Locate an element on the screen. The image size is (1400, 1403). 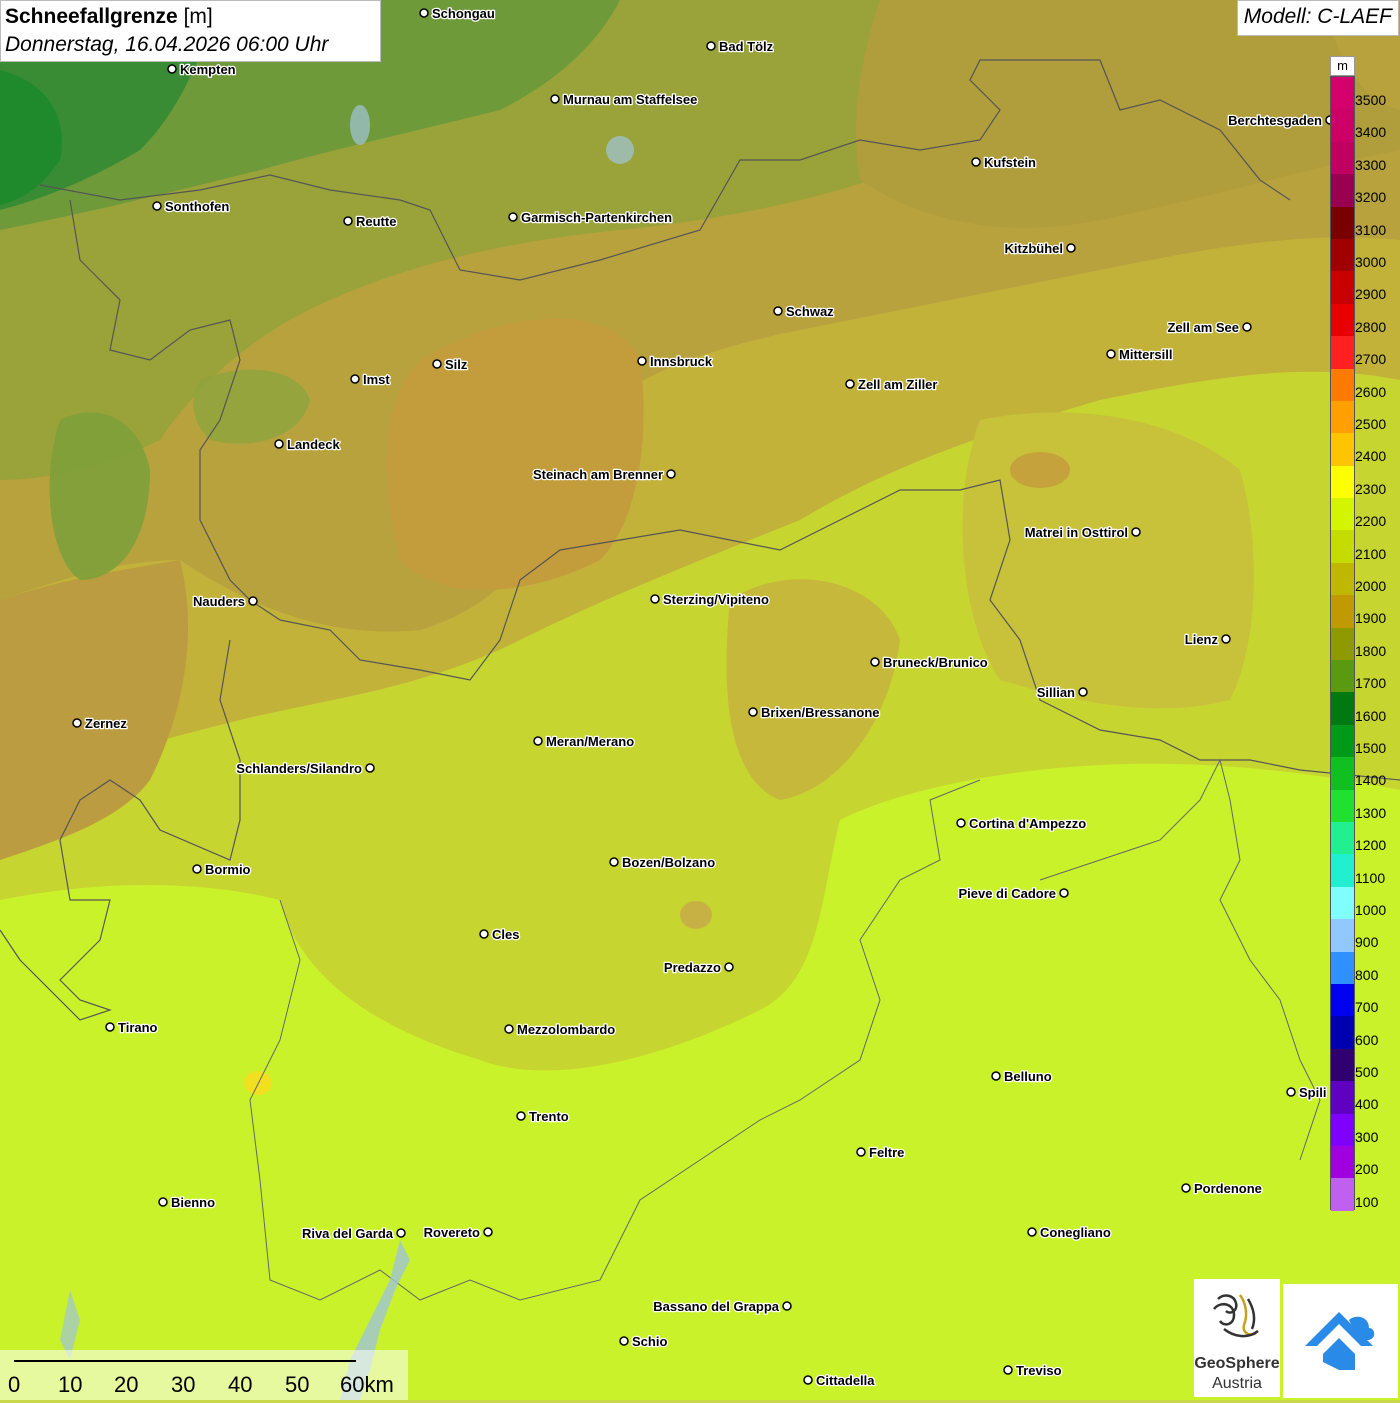
city-label: Rovereto is located at coordinates (452, 1232).